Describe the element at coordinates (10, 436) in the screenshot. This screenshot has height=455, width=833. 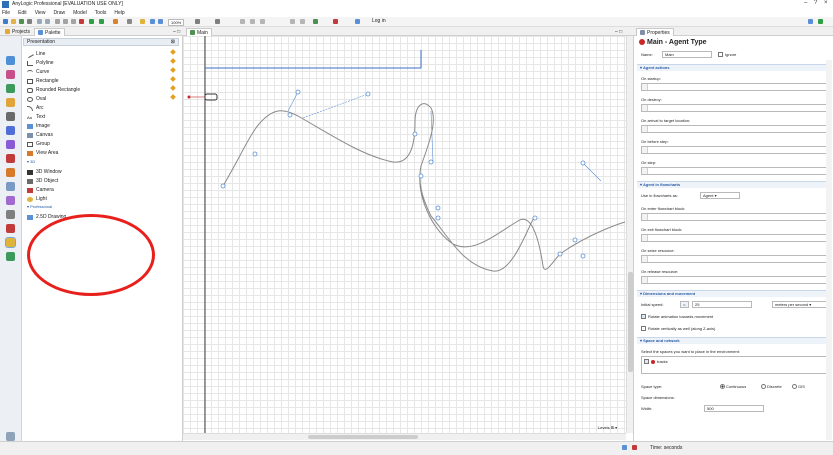
I see `add-palette-icon` at that location.